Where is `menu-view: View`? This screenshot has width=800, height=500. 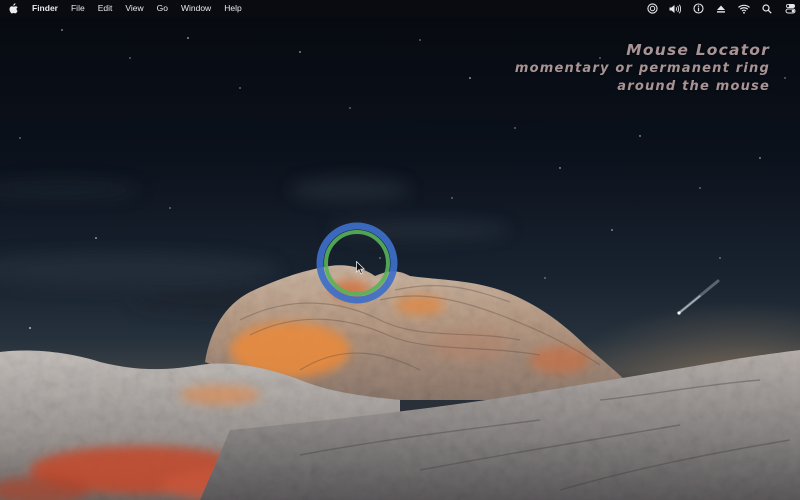 menu-view: View is located at coordinates (134, 8).